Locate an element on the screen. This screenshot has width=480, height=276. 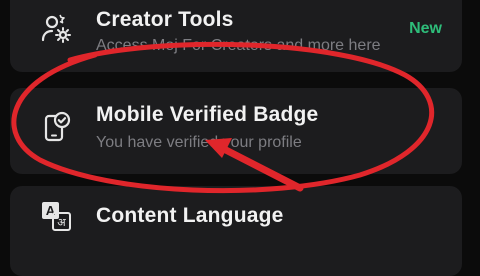
translate-icon-devanagari-glyph: अ is located at coordinates (61, 222).